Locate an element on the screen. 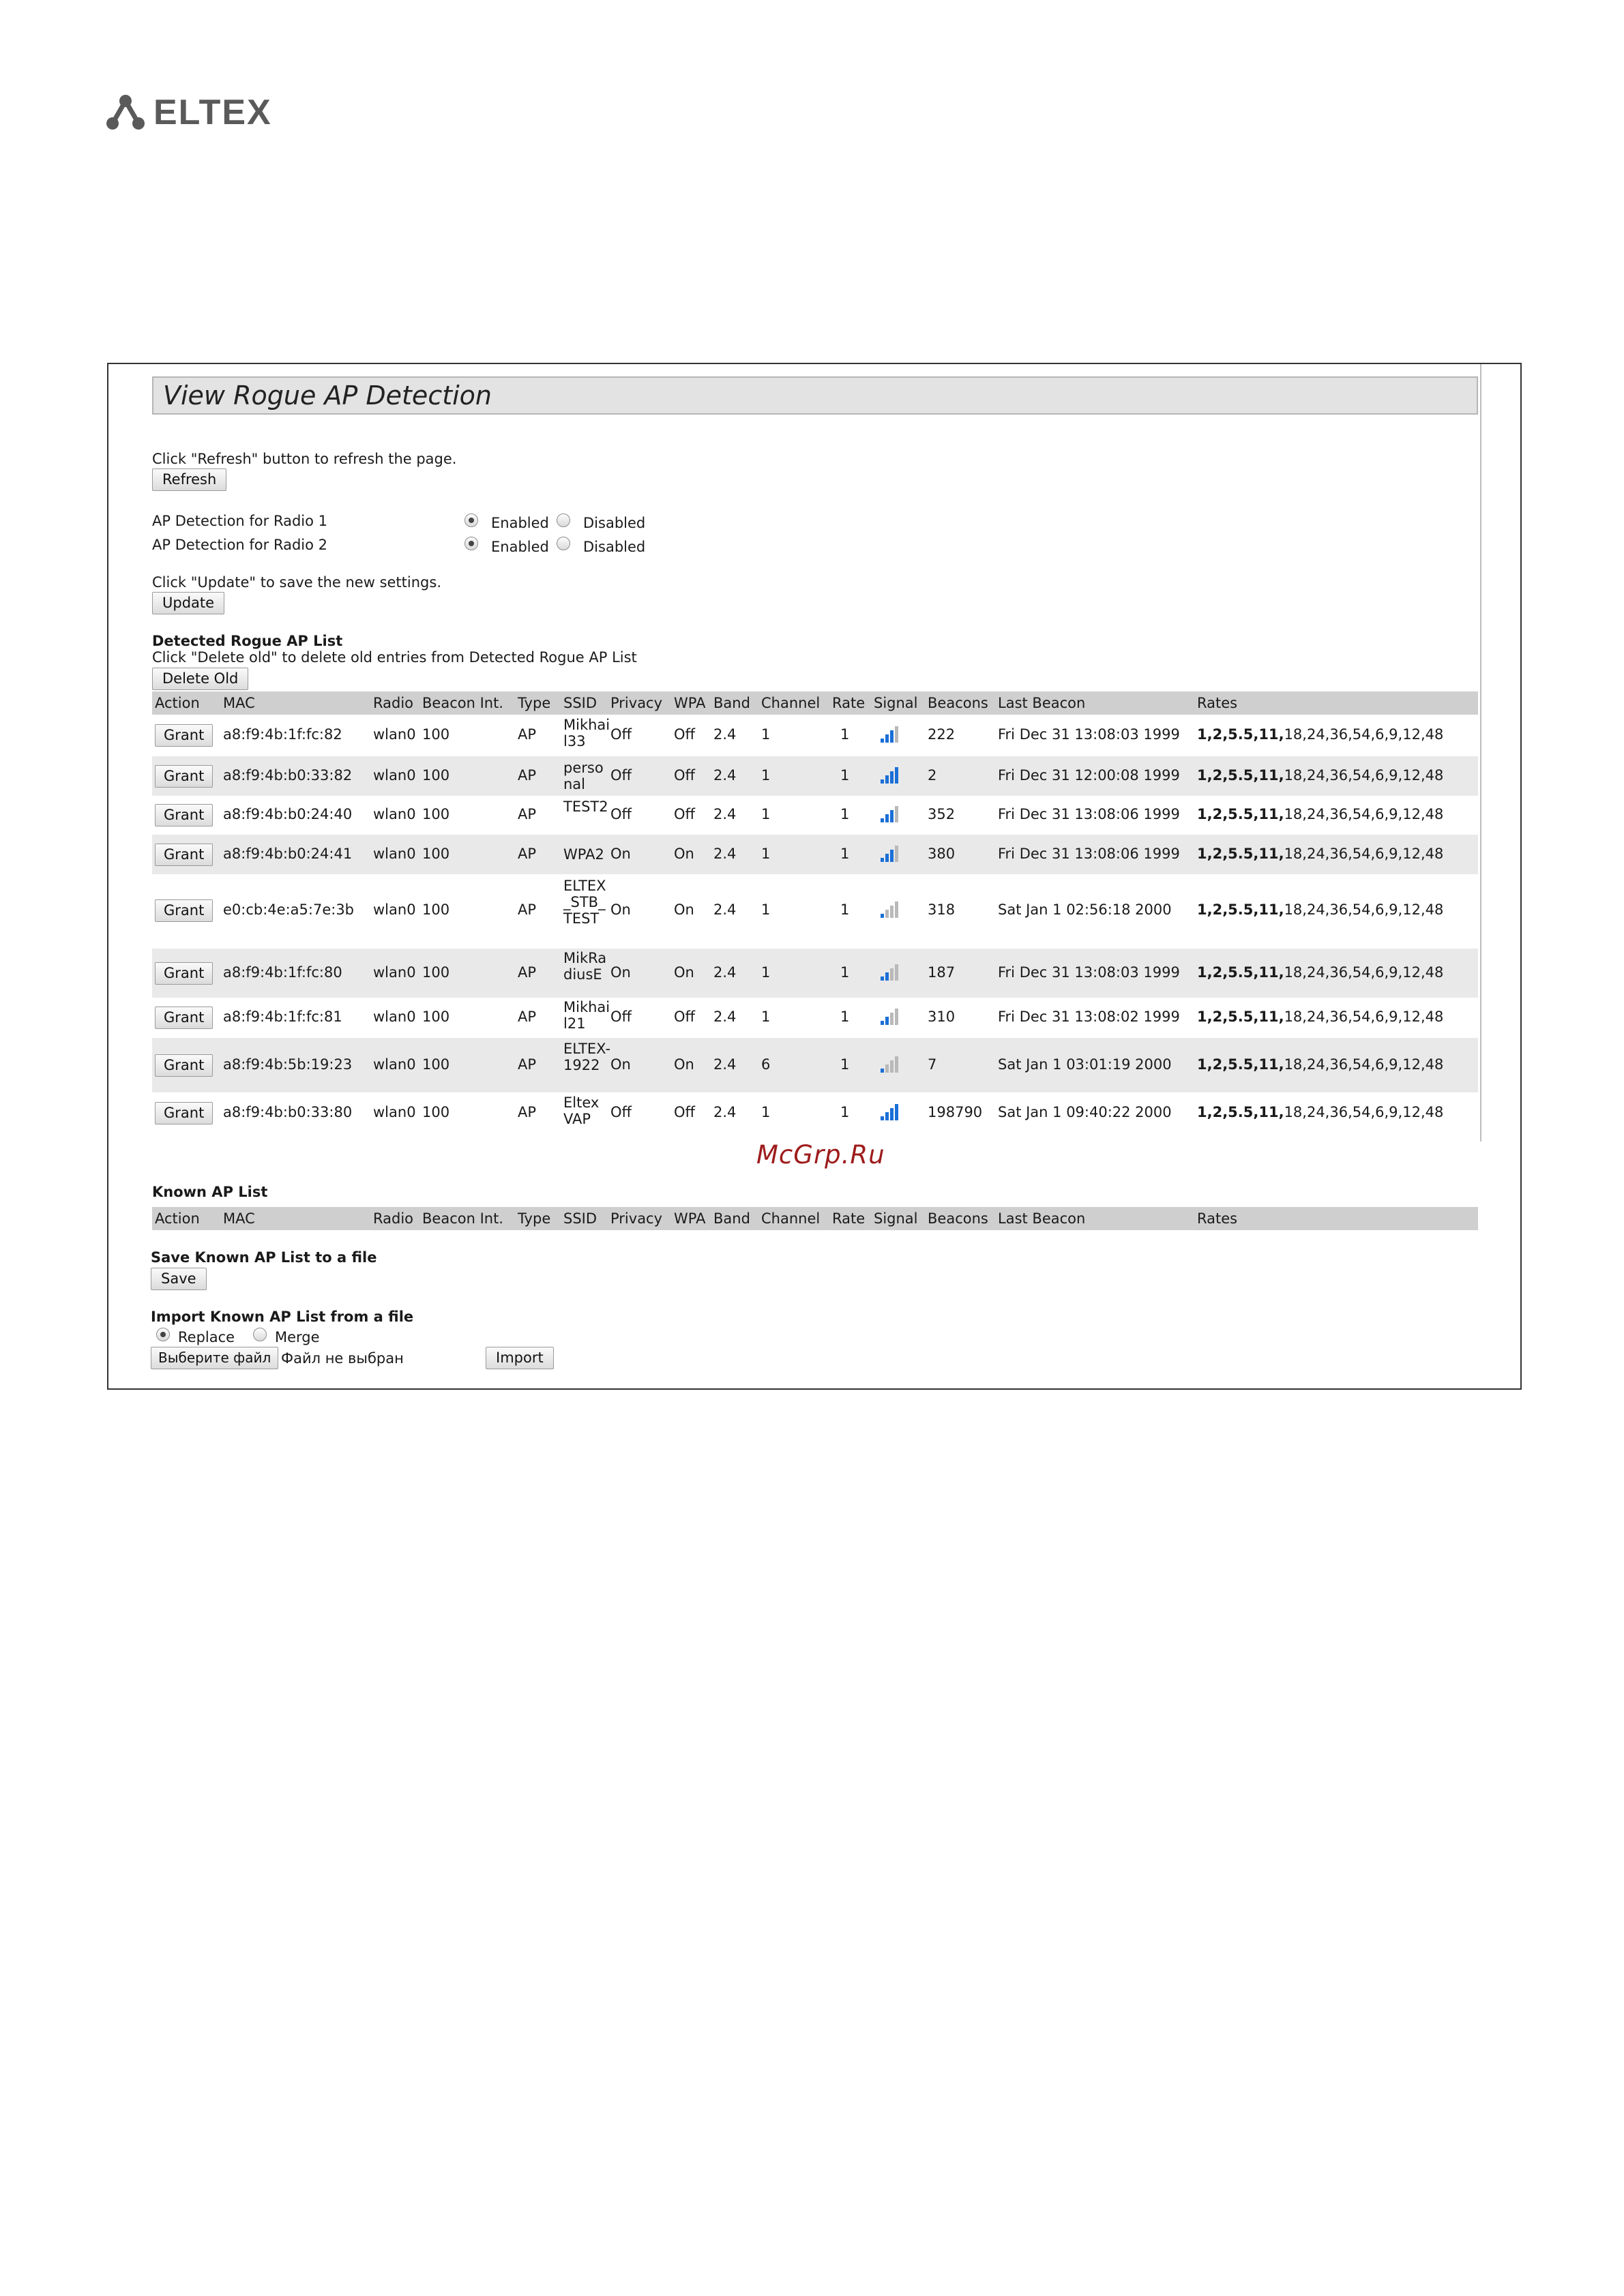  cell-channel: 1 is located at coordinates (766, 854).